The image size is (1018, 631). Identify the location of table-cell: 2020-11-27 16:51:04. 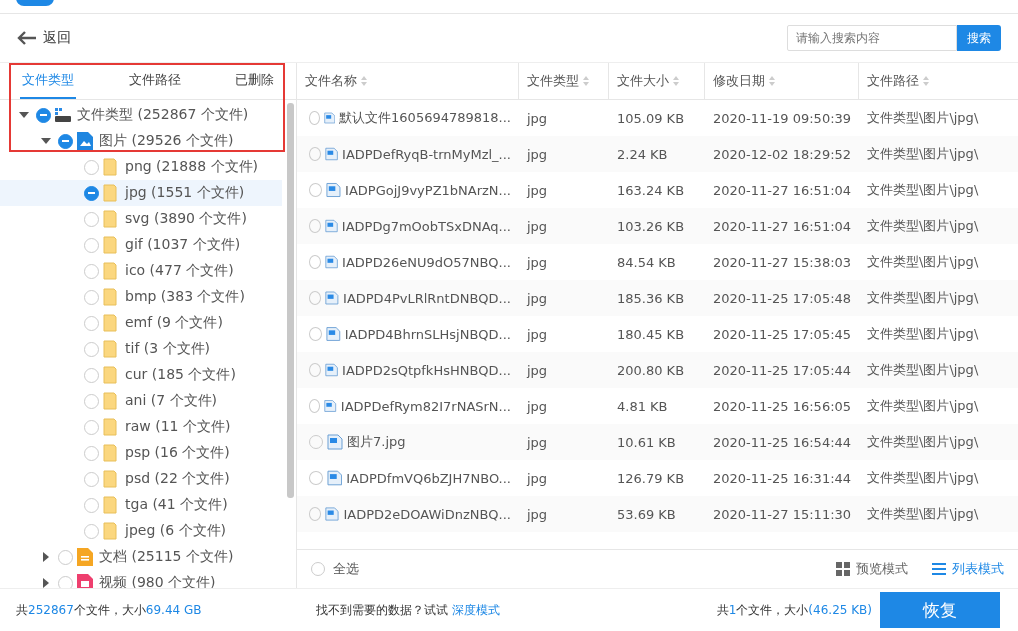
(782, 226).